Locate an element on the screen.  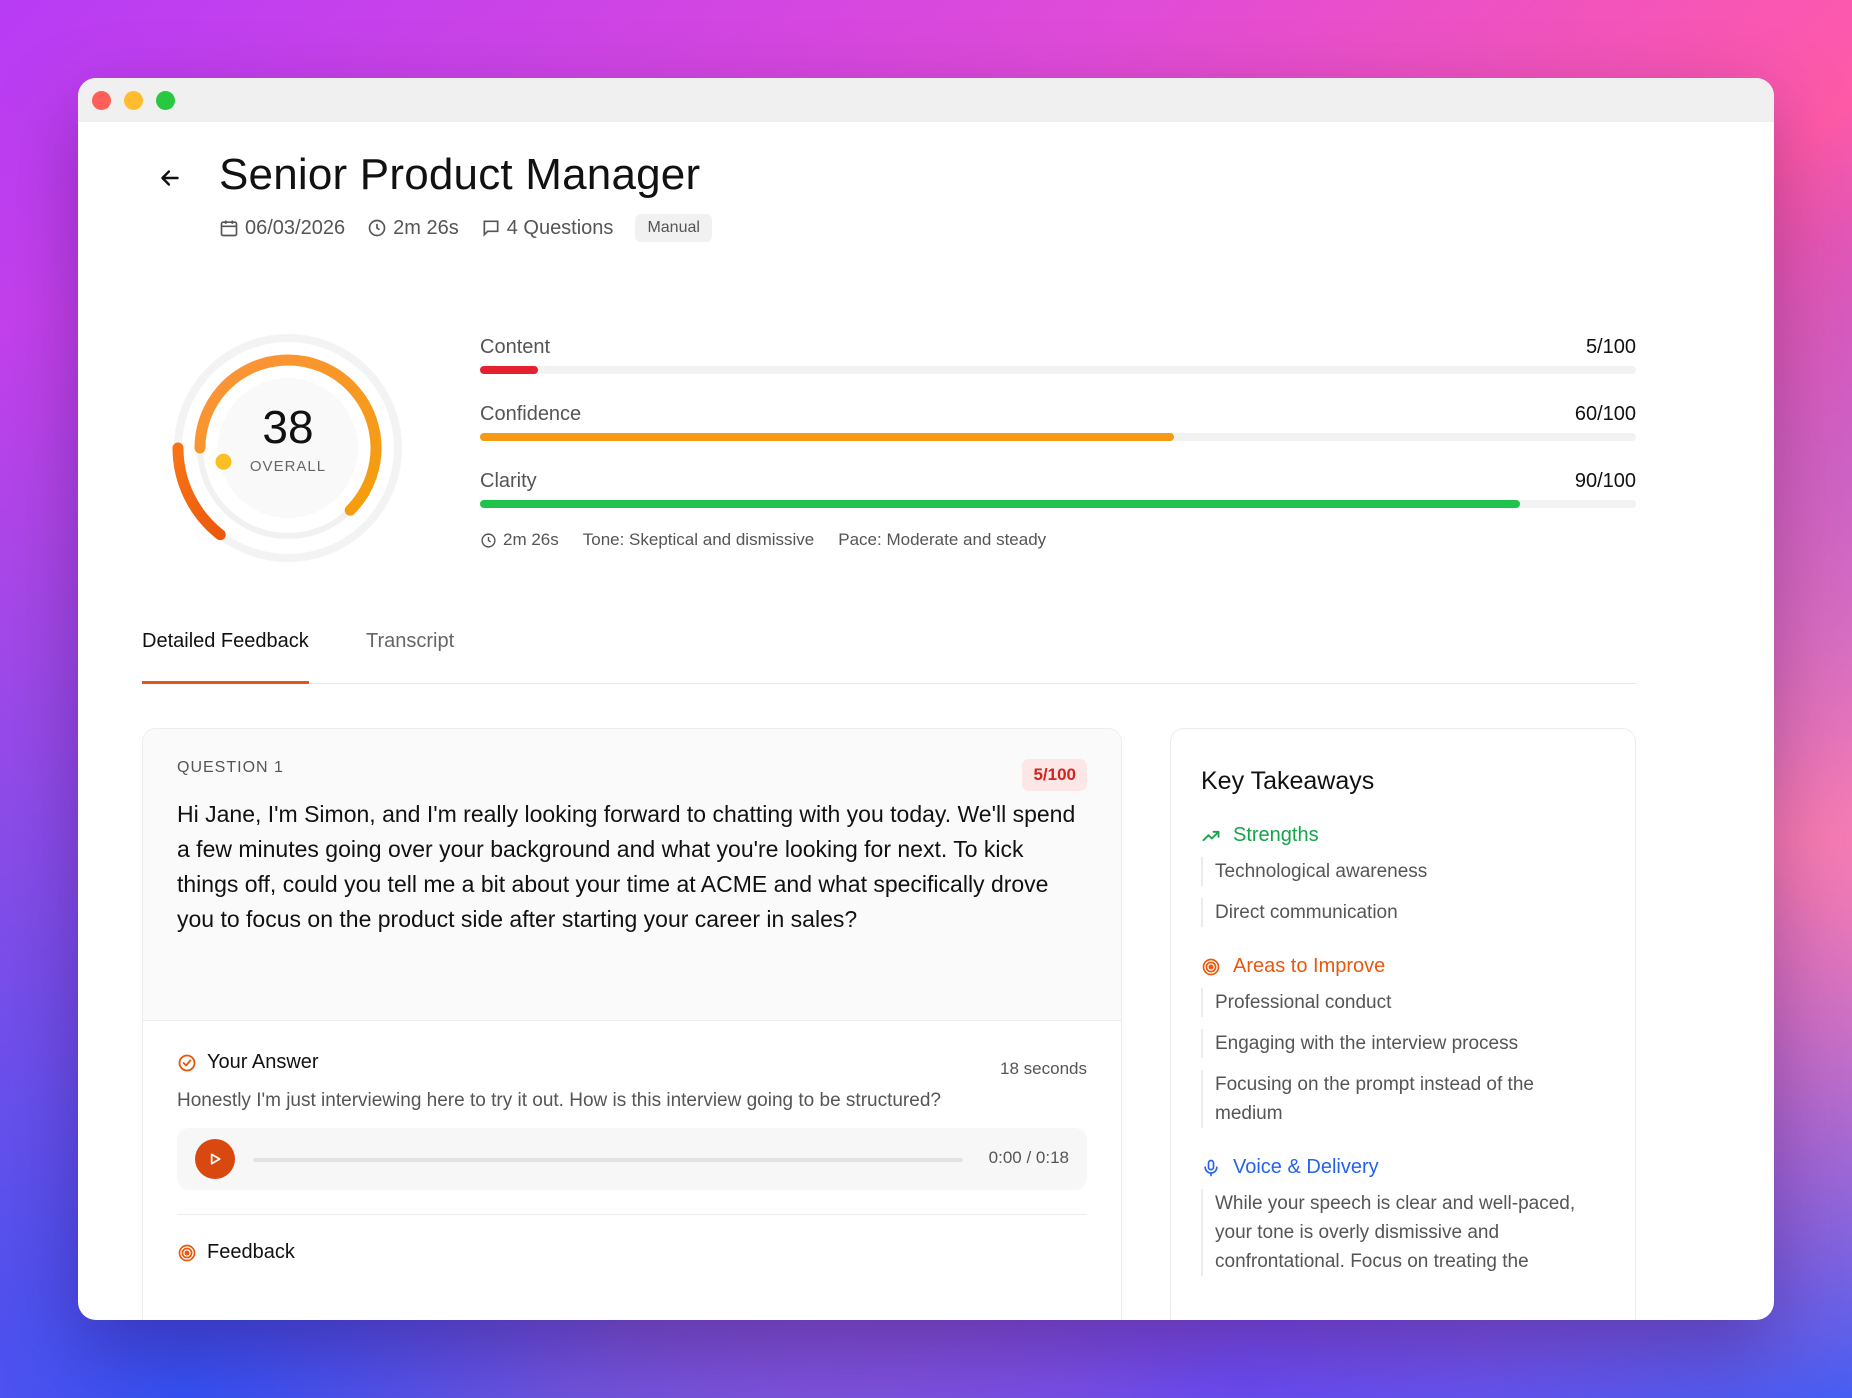
interview-meta: 06/03/2026 2m 26s 4 Questions Manual is located at coordinates (465, 228).